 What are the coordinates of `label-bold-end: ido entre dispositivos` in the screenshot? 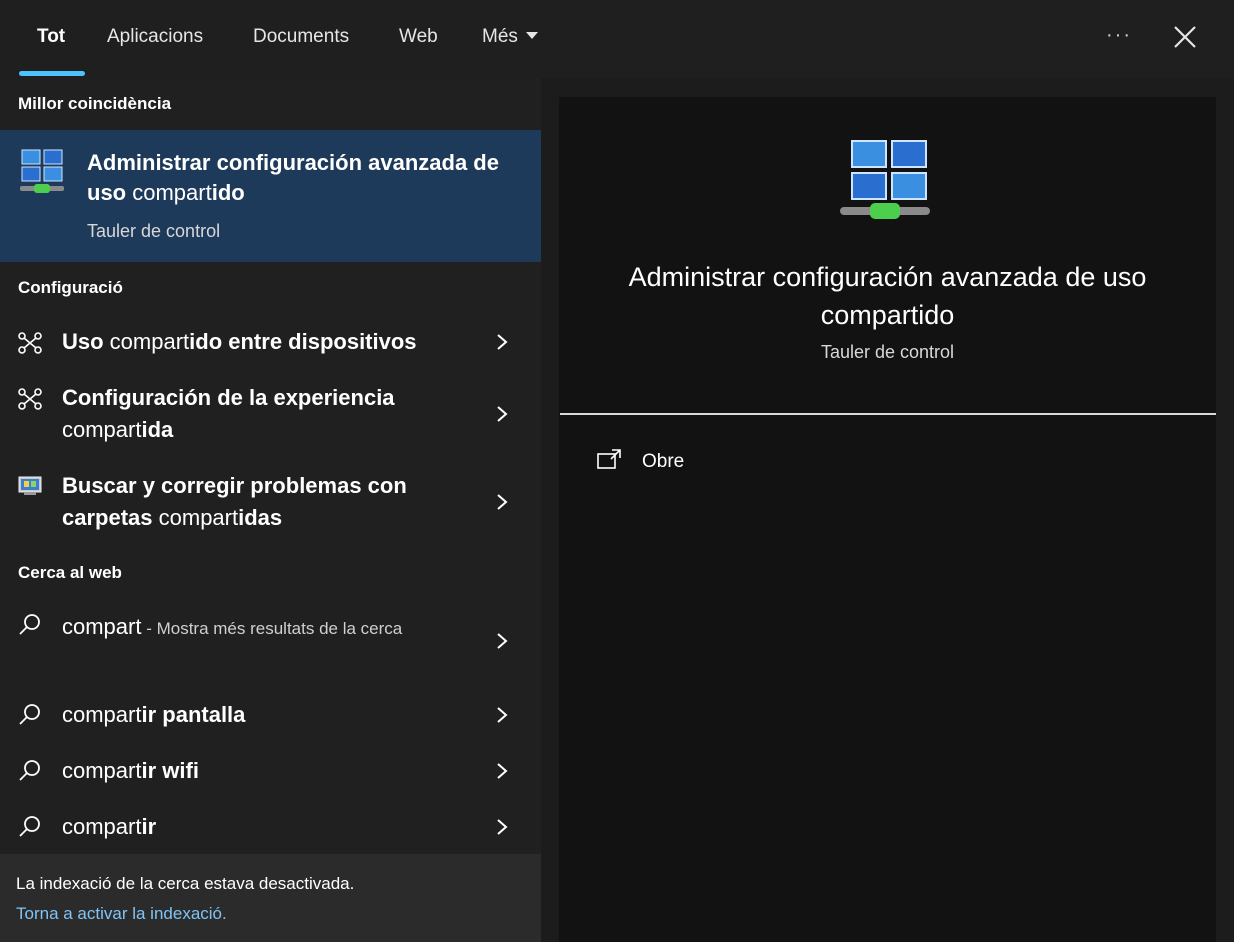 It's located at (303, 341).